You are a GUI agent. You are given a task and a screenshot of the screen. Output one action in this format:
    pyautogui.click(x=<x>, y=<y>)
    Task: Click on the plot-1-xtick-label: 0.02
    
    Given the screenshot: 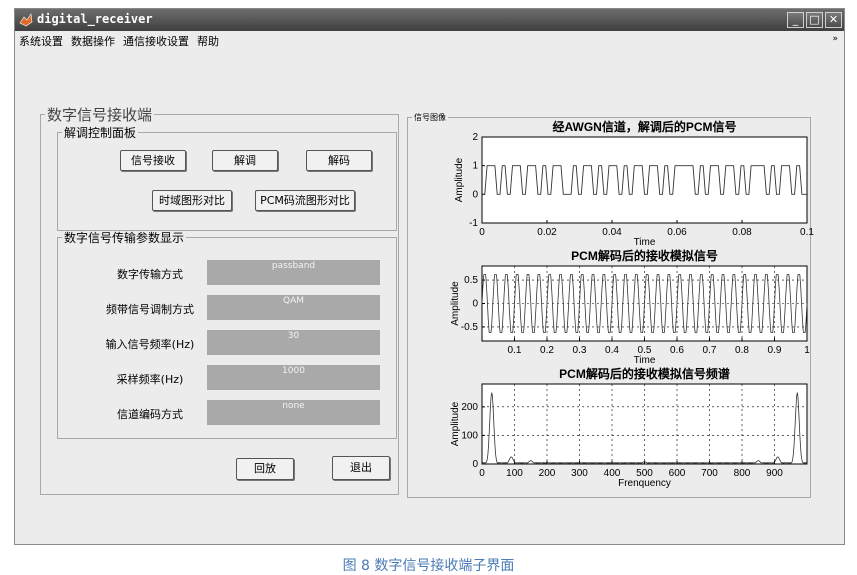 What is the action you would take?
    pyautogui.click(x=547, y=232)
    